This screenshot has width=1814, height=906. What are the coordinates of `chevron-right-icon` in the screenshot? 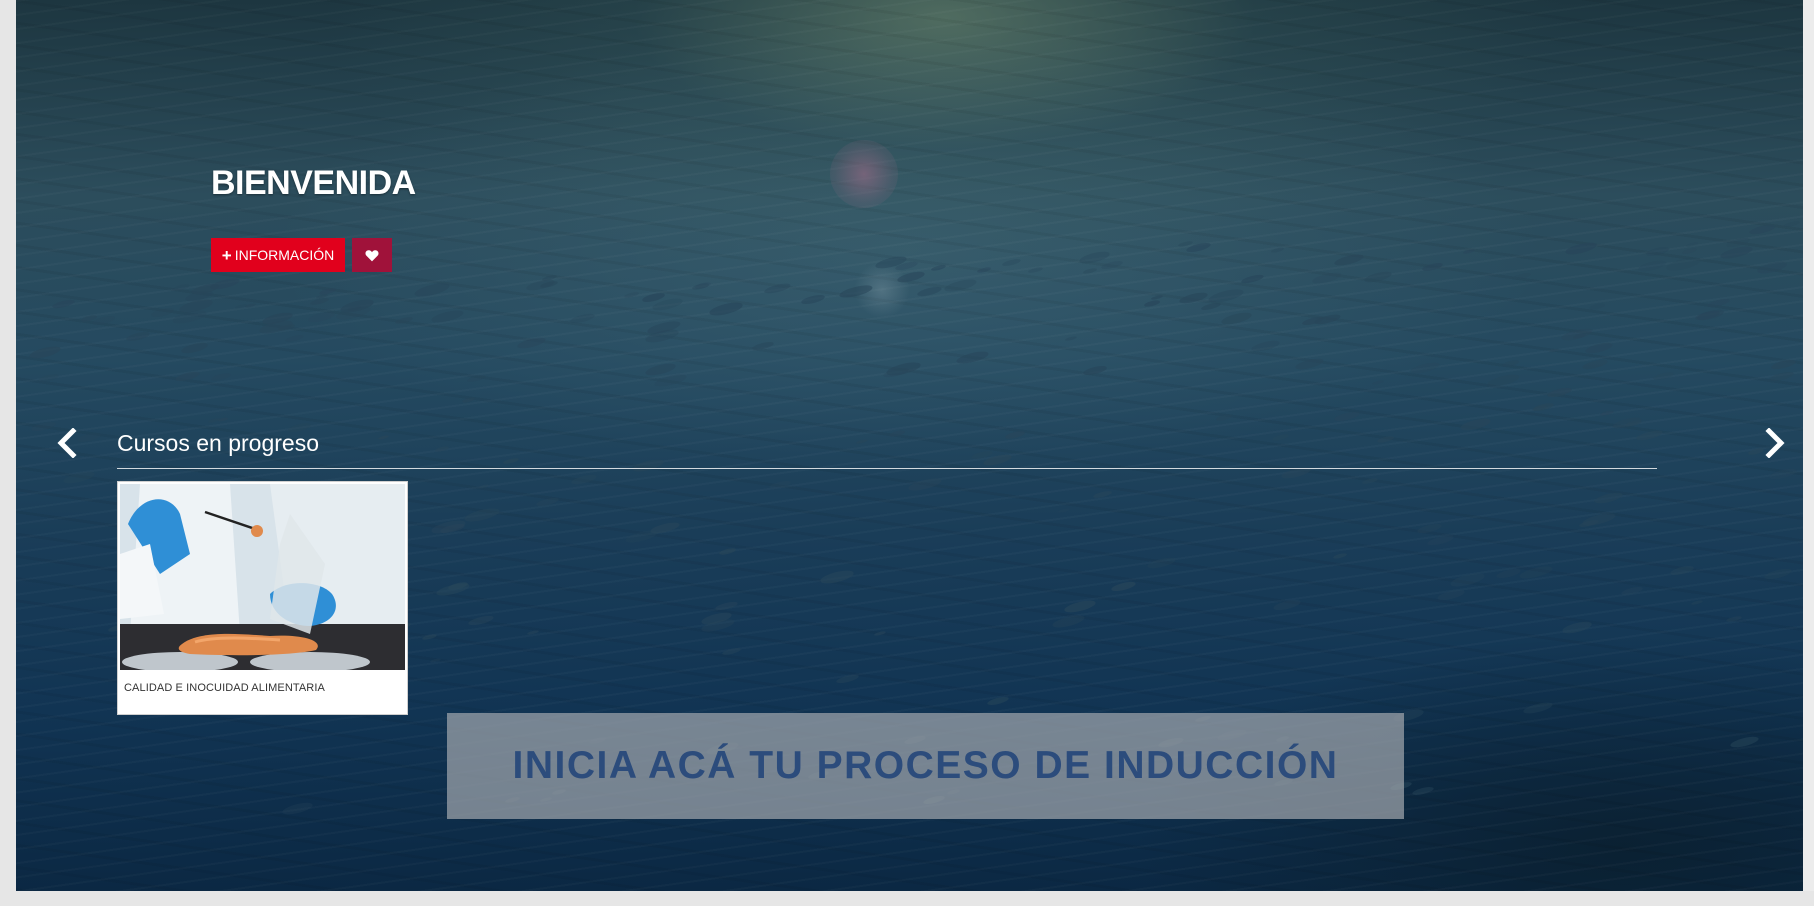 It's located at (1775, 443).